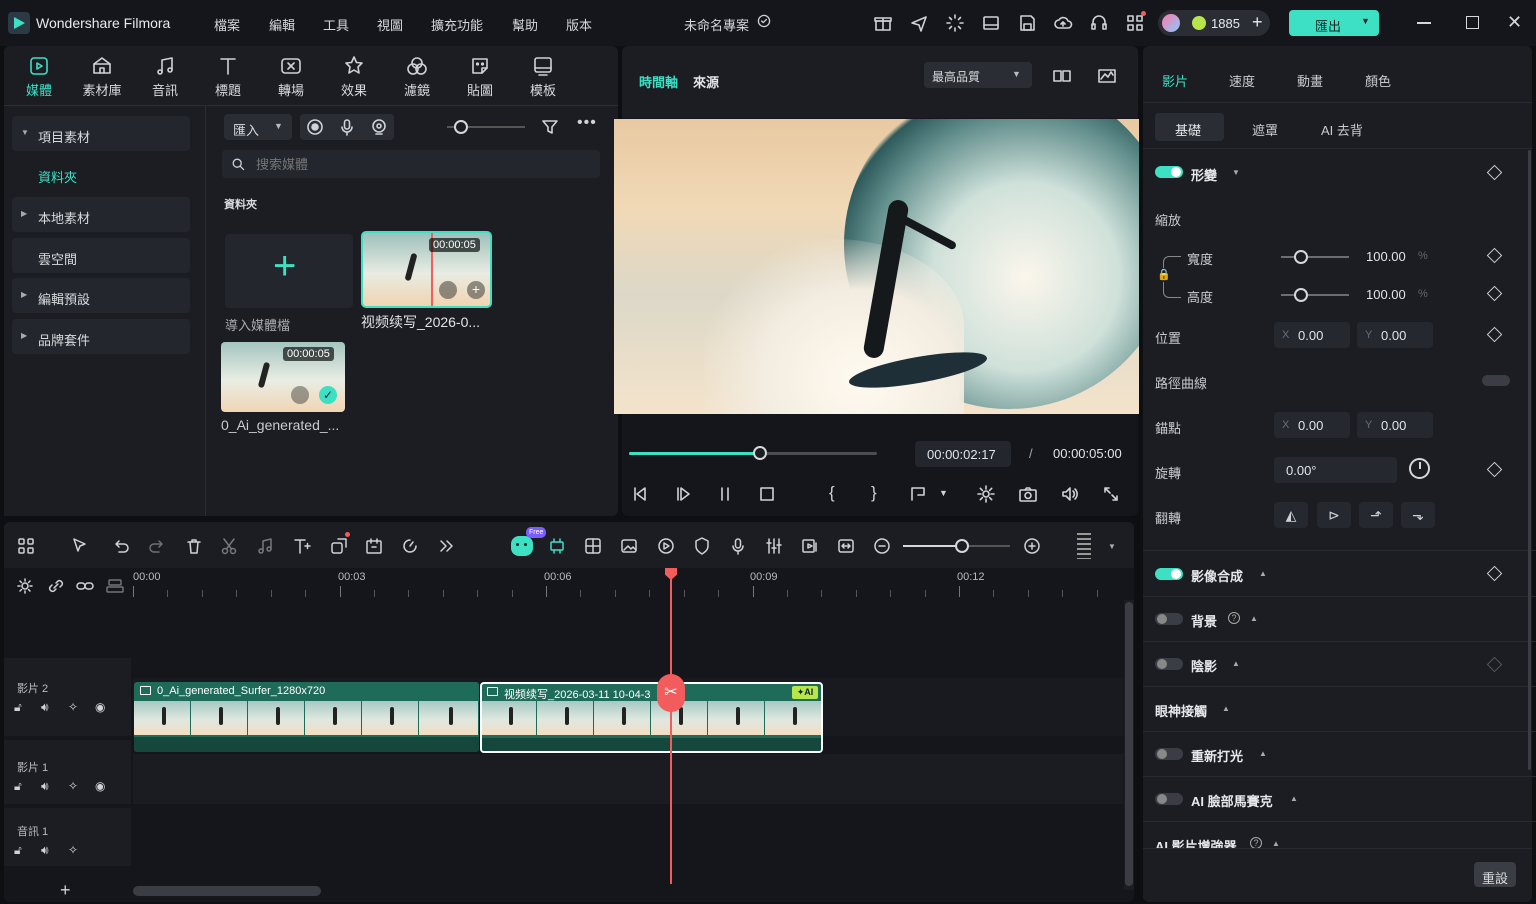  Describe the element at coordinates (666, 546) in the screenshot. I see `stabilize-icon` at that location.